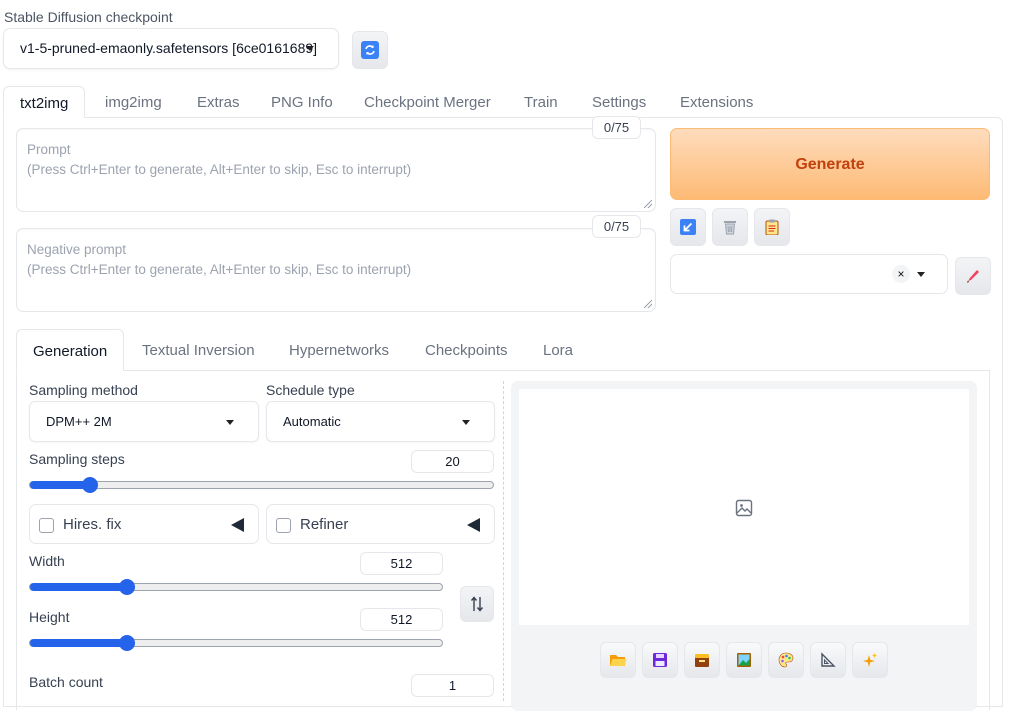  I want to click on close-icon: ×, so click(901, 274).